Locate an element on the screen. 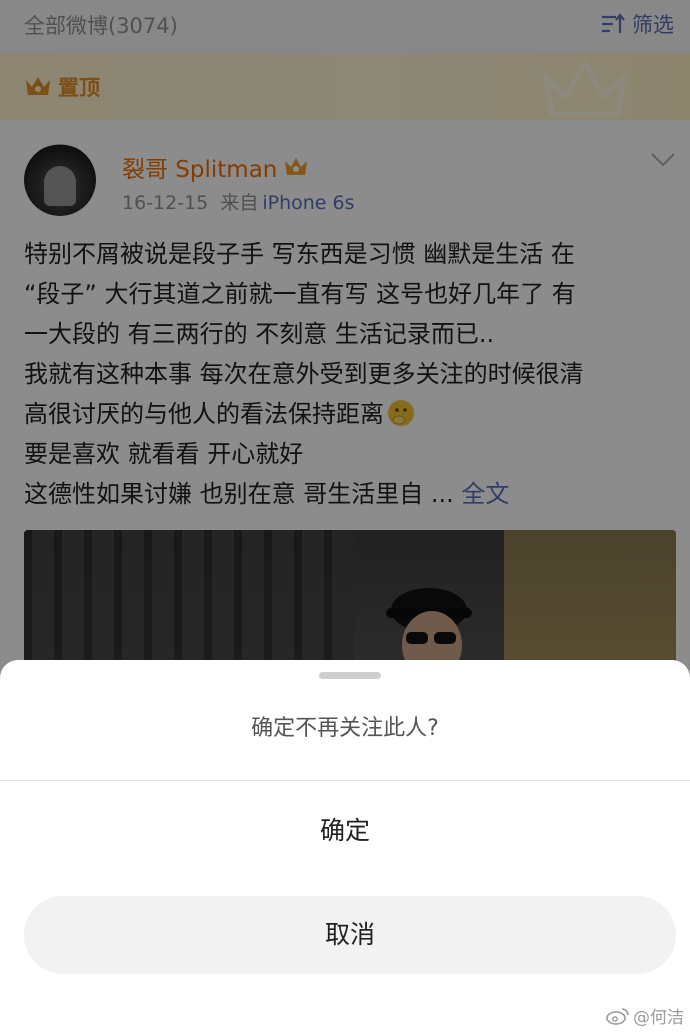 This screenshot has width=690, height=1034. unfollow-prompt: 确定不再关注此人? is located at coordinates (345, 728).